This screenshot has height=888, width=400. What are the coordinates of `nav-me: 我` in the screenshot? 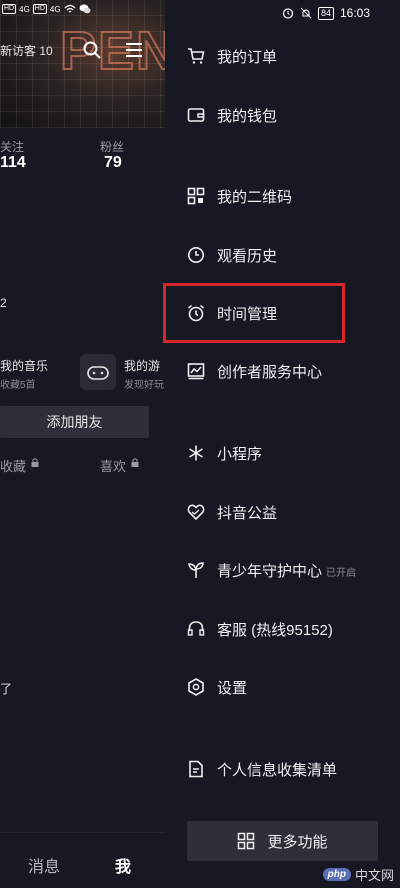 It's located at (123, 865).